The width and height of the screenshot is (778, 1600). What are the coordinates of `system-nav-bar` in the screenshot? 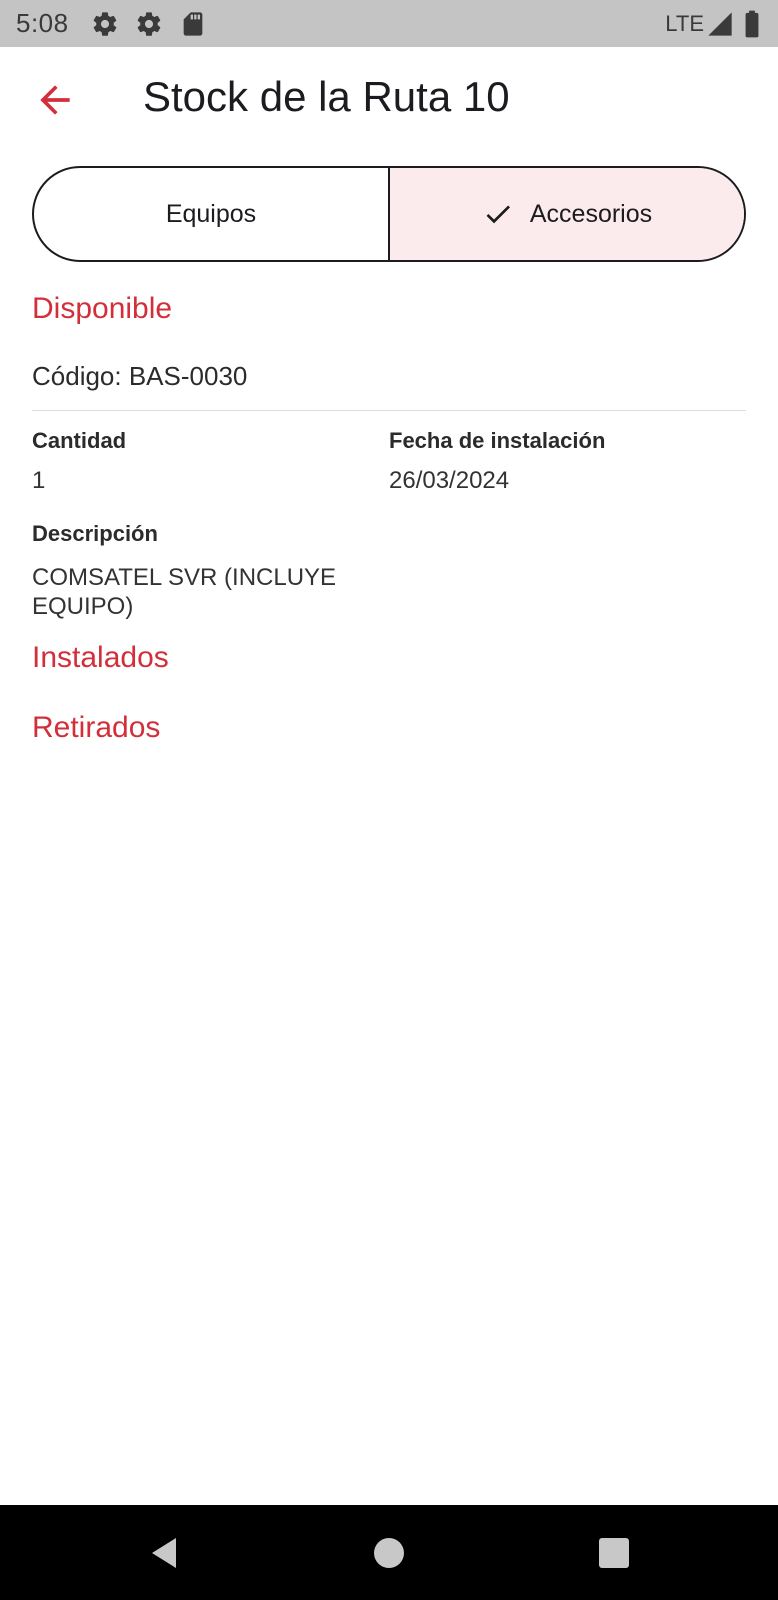 It's located at (389, 1552).